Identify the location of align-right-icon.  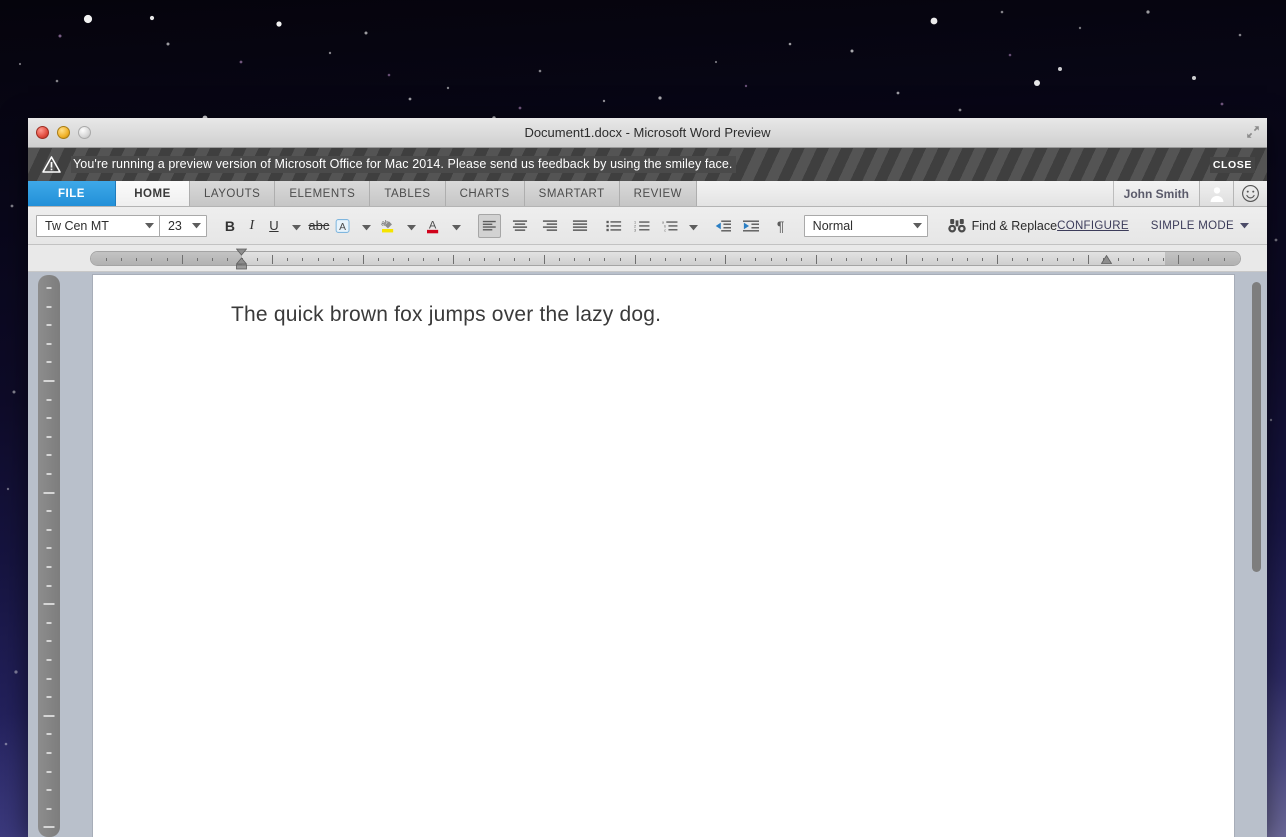
(550, 225).